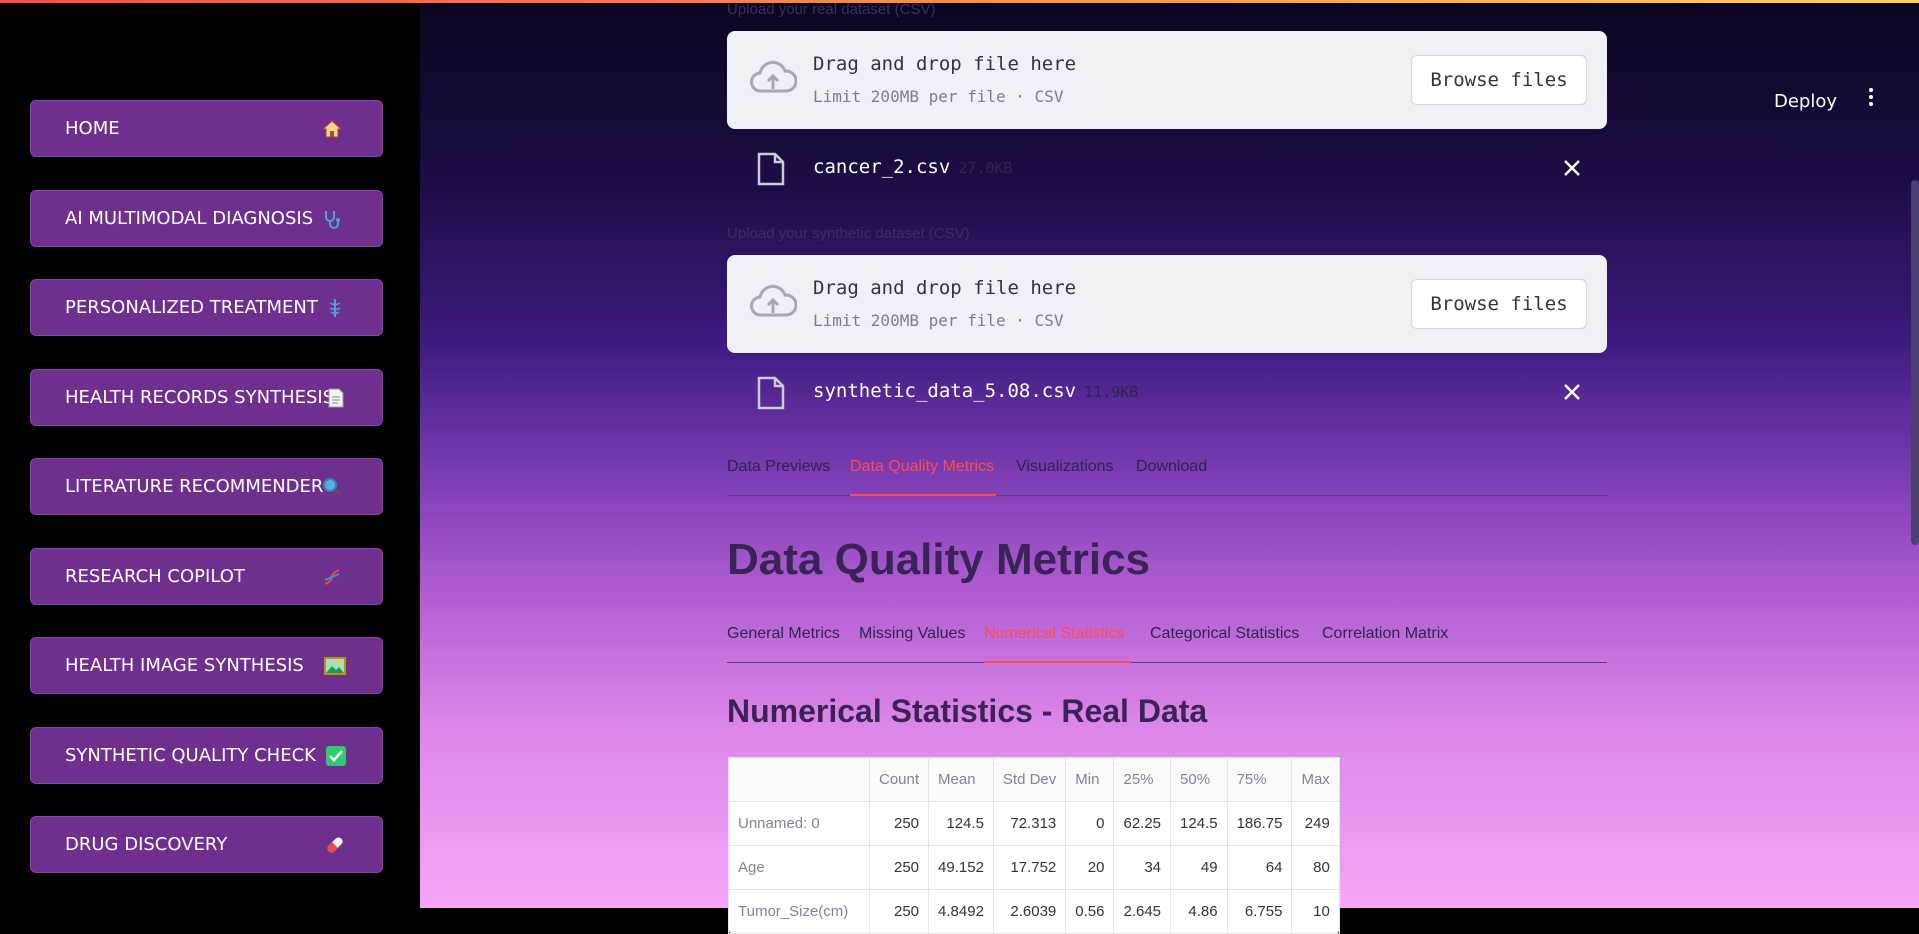  I want to click on table-cell: 64, so click(1259, 867).